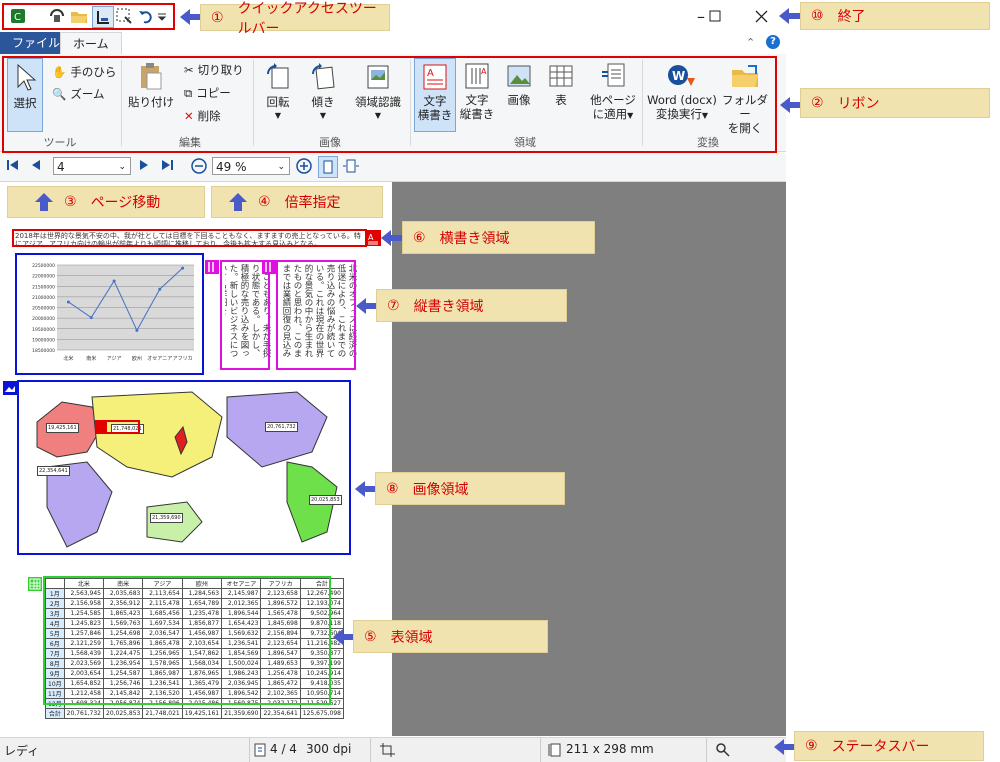  Describe the element at coordinates (880, 747) in the screenshot. I see `callout-label: ステータスバー` at that location.